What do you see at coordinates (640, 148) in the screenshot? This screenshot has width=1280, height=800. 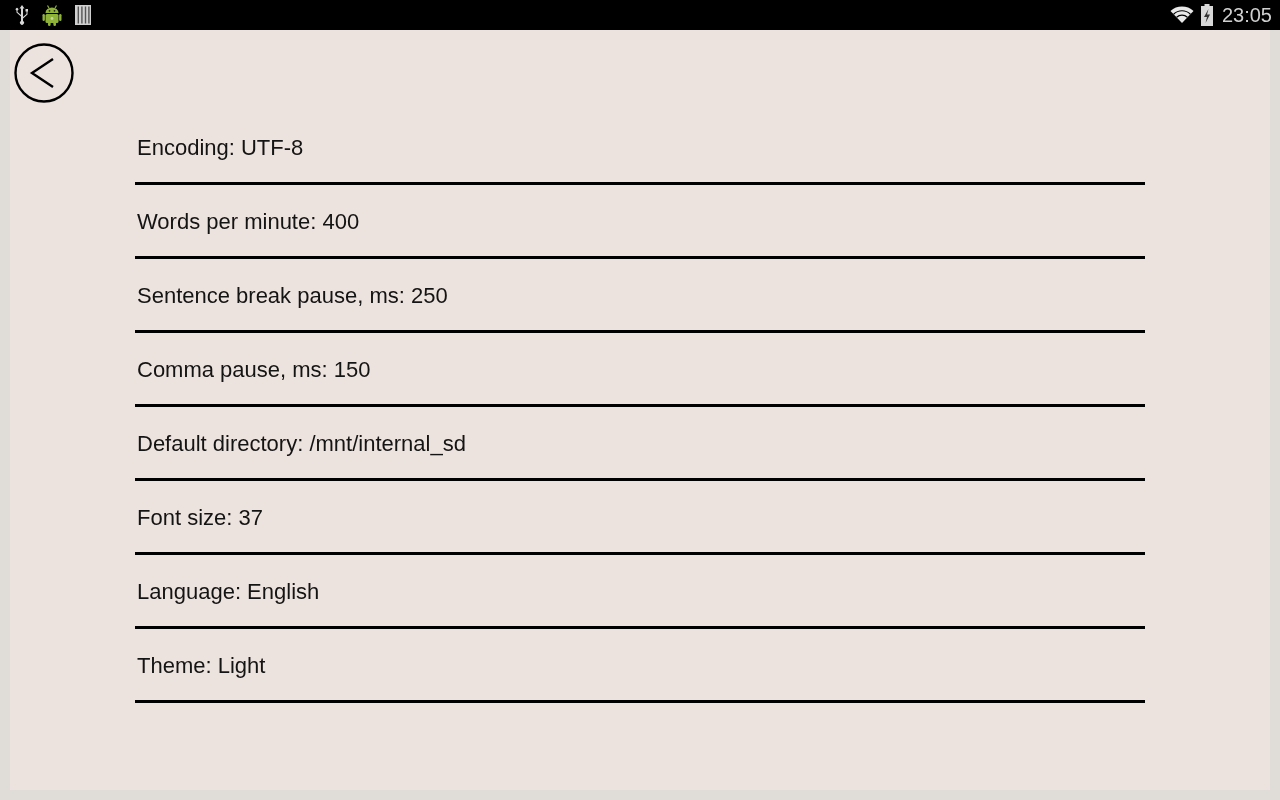 I see `setting-item: Encoding: UTF-8` at bounding box center [640, 148].